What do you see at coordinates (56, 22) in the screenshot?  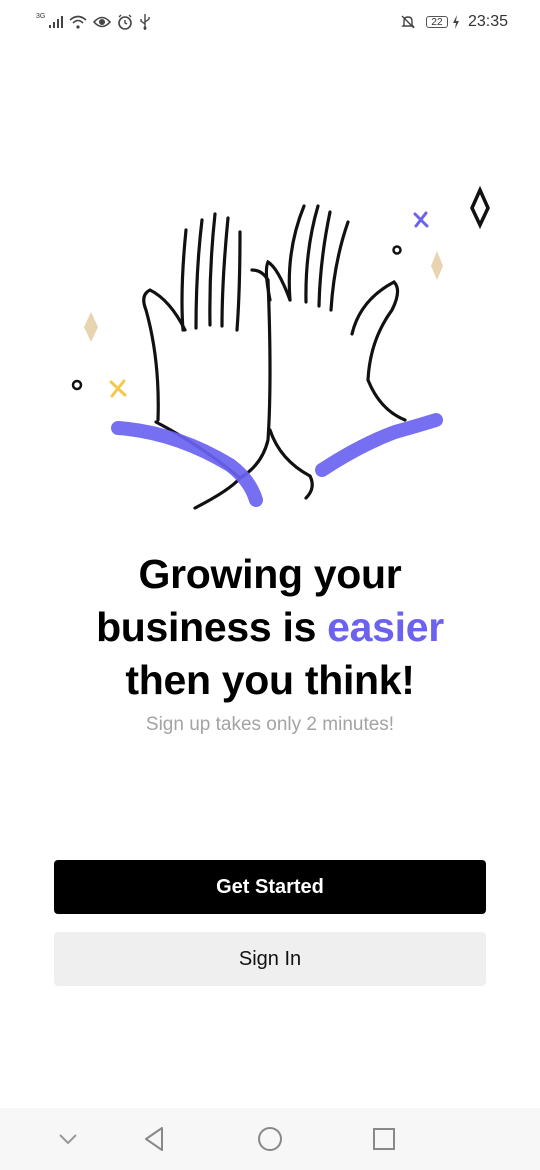 I see `signal-icon` at bounding box center [56, 22].